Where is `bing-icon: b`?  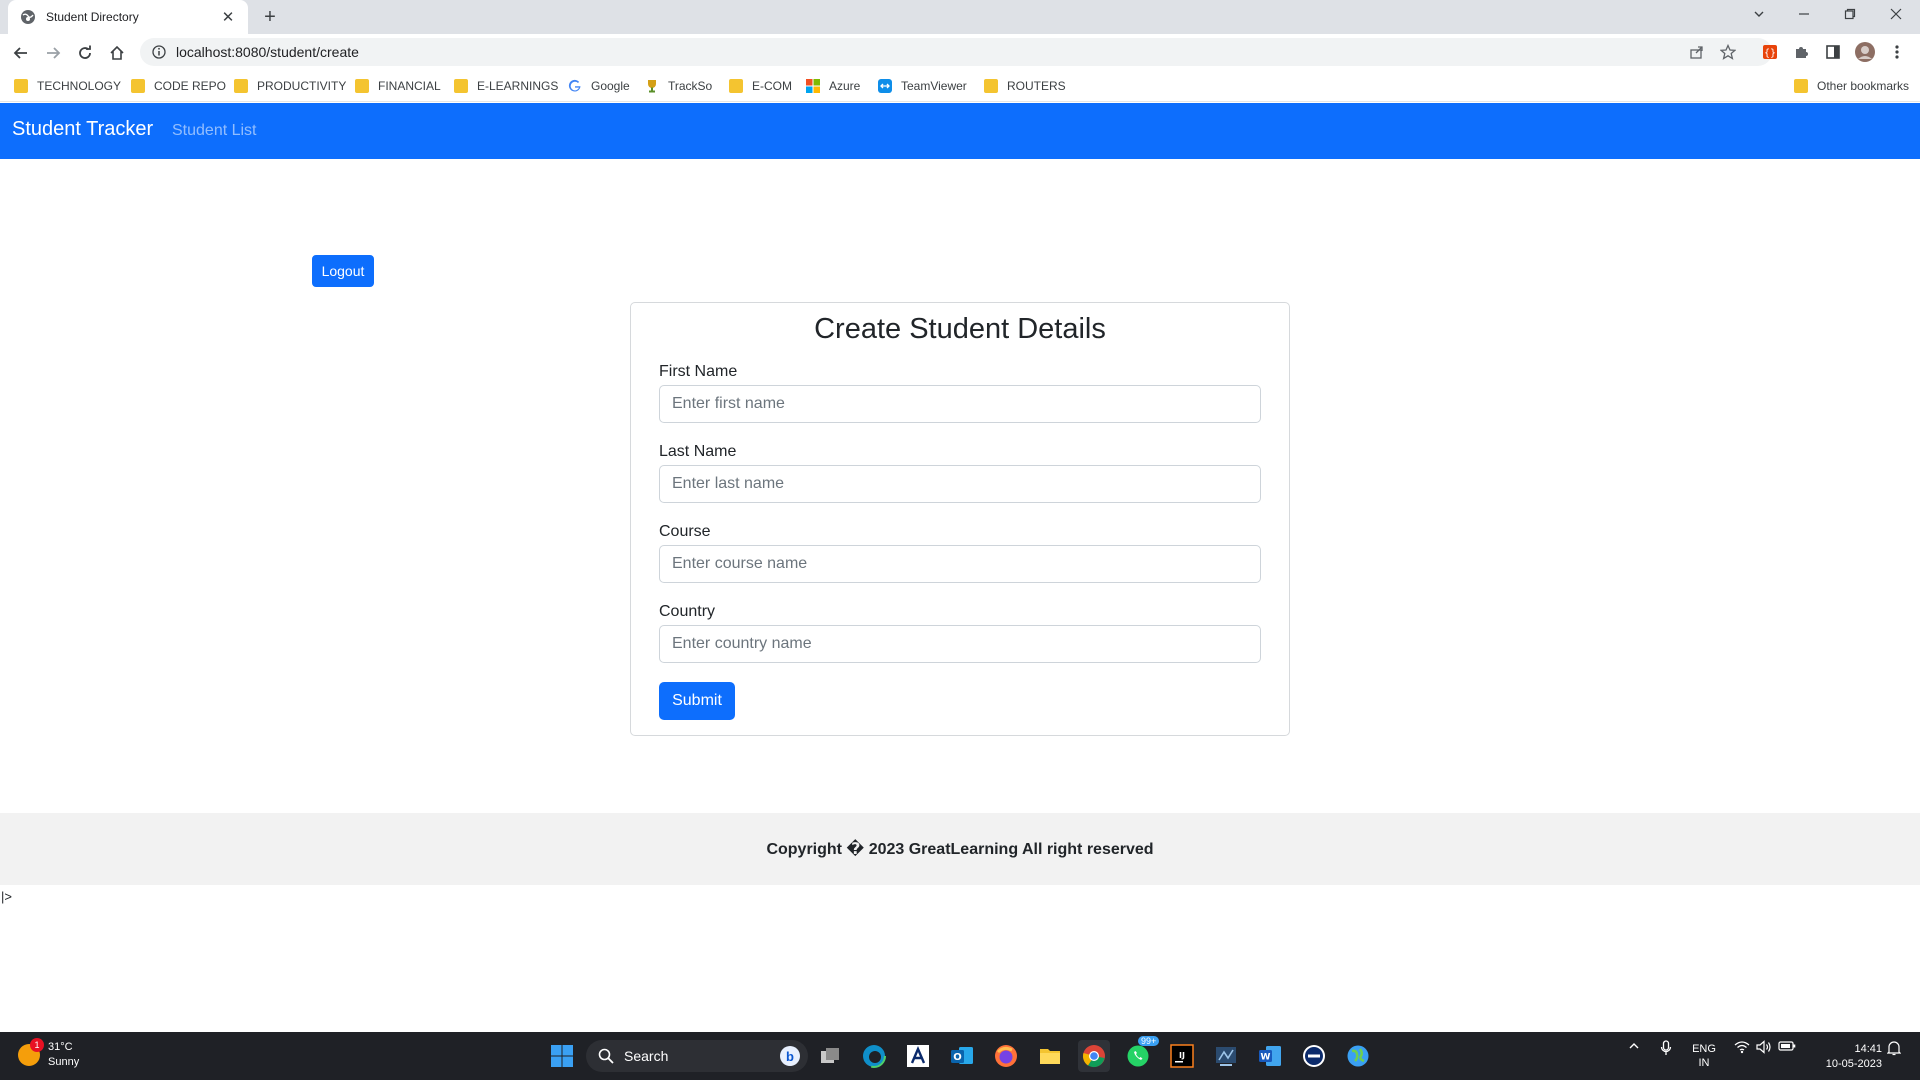
bing-icon: b is located at coordinates (790, 1056).